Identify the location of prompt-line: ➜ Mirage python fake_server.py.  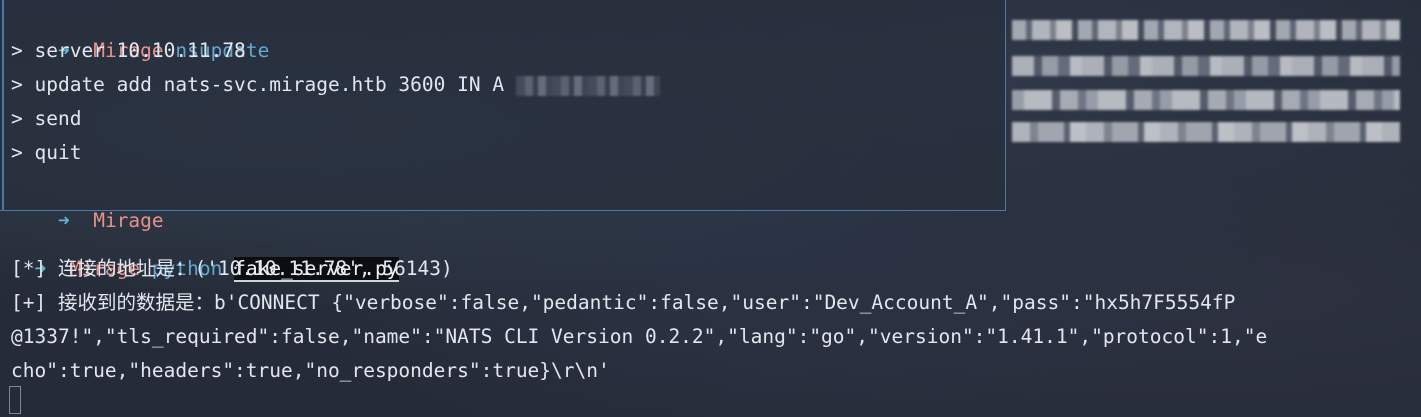
(205, 250).